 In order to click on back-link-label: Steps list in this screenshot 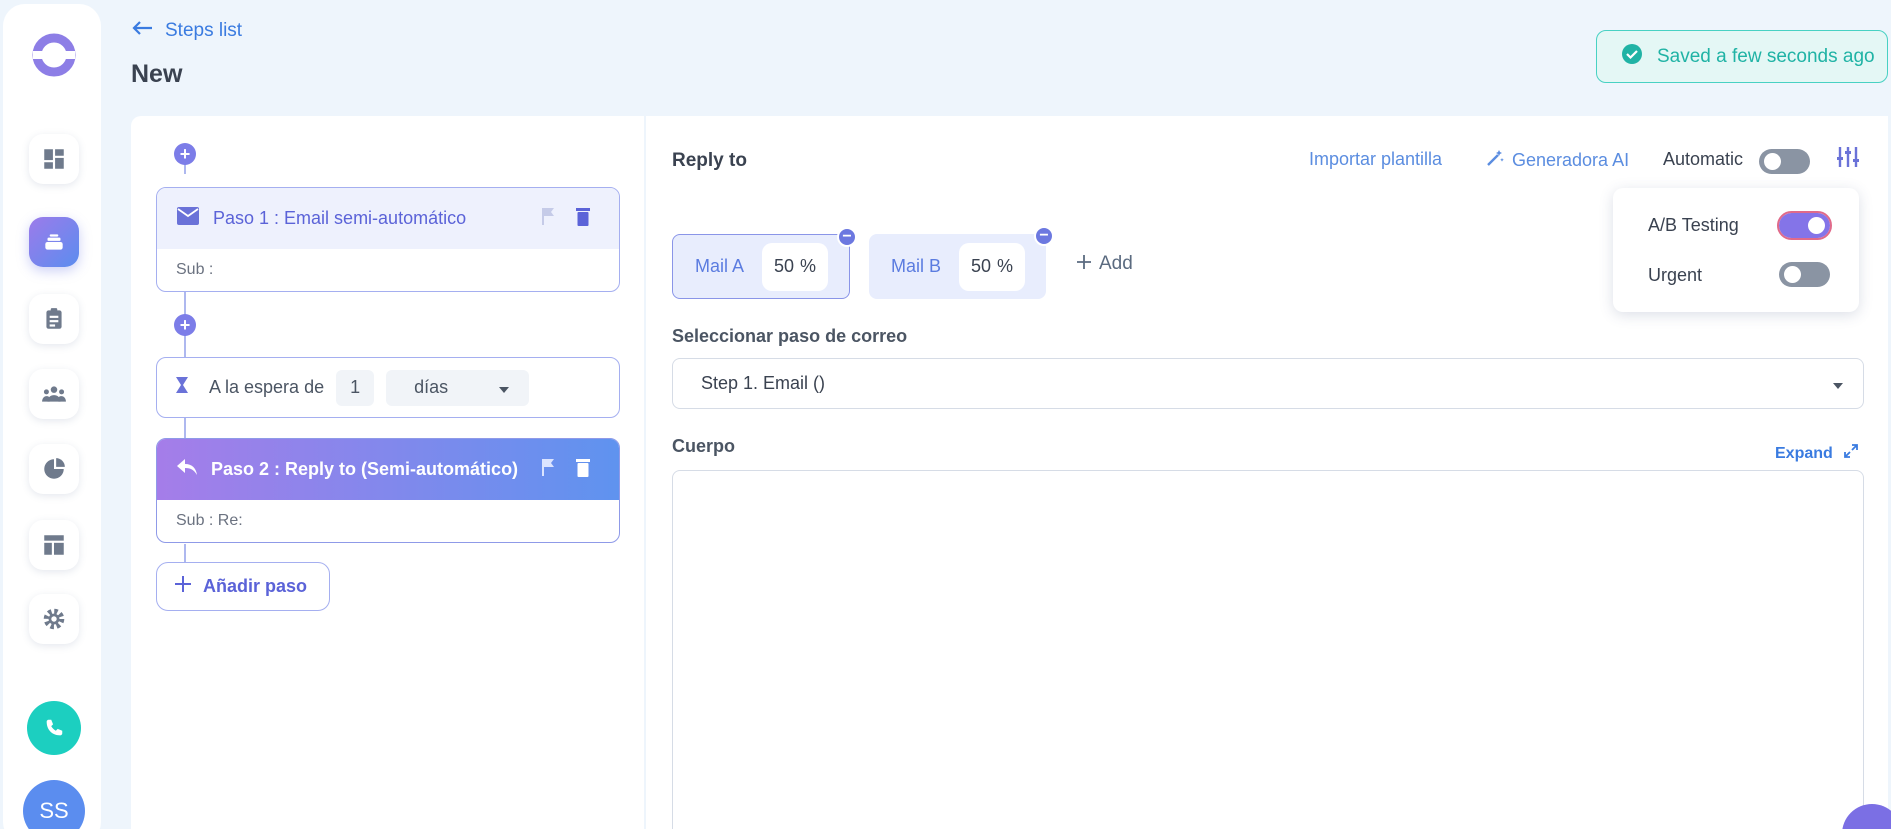, I will do `click(204, 30)`.